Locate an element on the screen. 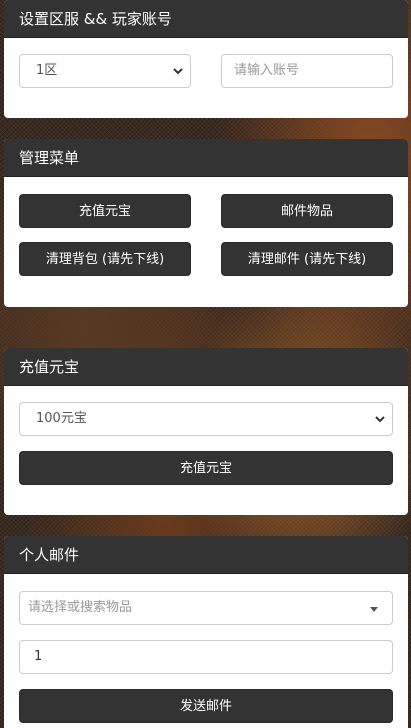 This screenshot has width=411, height=728. account-input-placeholder: 请输入账号 is located at coordinates (267, 70).